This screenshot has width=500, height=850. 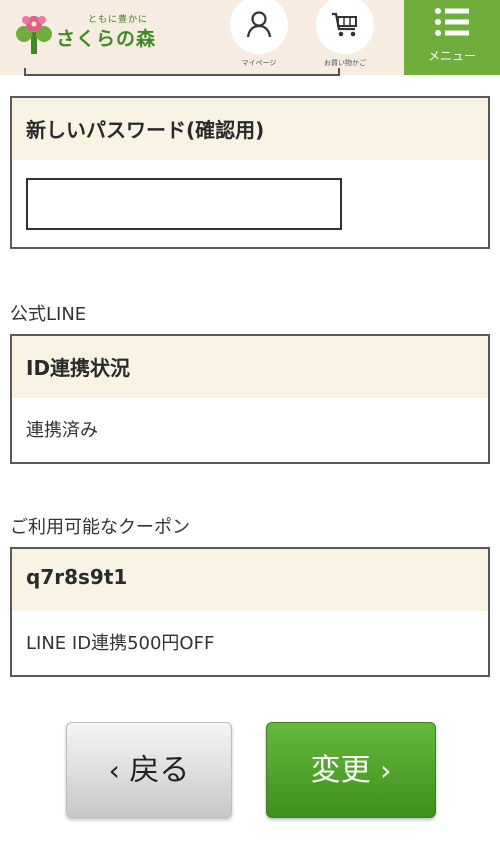 I want to click on line-link-section: ID連携状況 連携済み, so click(x=250, y=399).